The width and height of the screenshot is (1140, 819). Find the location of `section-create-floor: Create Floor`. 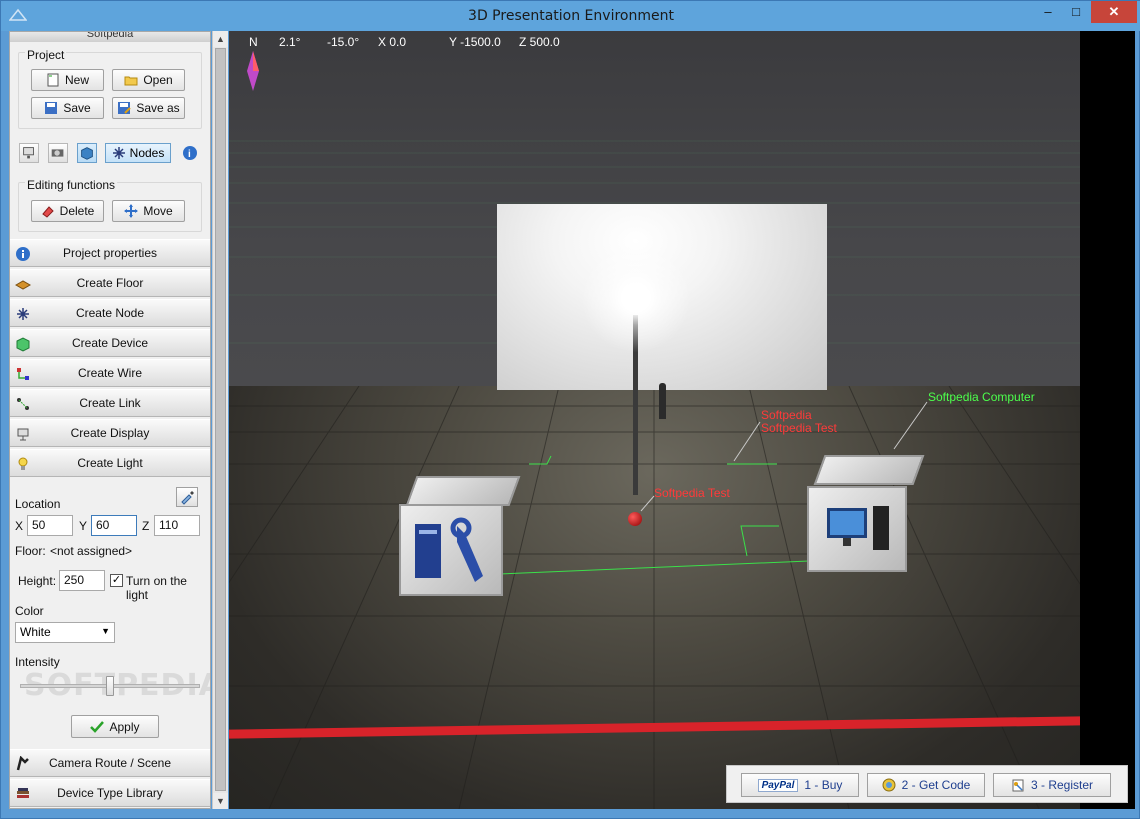

section-create-floor: Create Floor is located at coordinates (110, 283).